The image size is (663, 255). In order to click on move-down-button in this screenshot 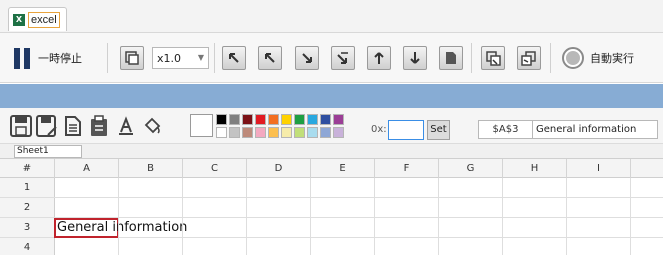, I will do `click(415, 58)`.